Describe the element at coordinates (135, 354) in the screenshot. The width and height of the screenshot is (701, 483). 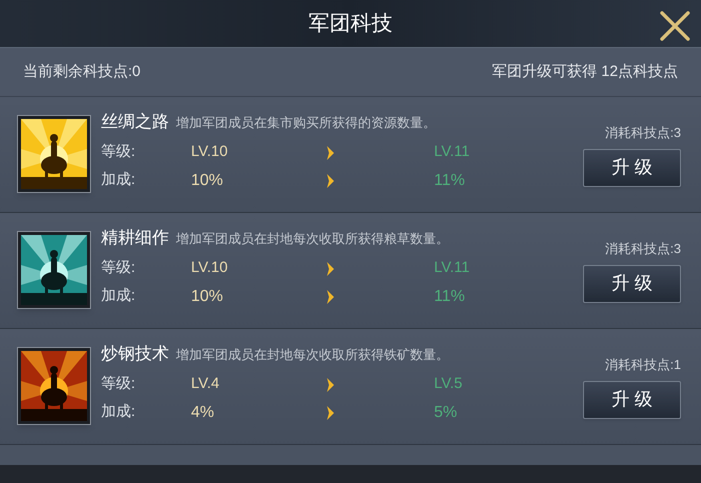
I see `tech-name: 炒钢技术` at that location.